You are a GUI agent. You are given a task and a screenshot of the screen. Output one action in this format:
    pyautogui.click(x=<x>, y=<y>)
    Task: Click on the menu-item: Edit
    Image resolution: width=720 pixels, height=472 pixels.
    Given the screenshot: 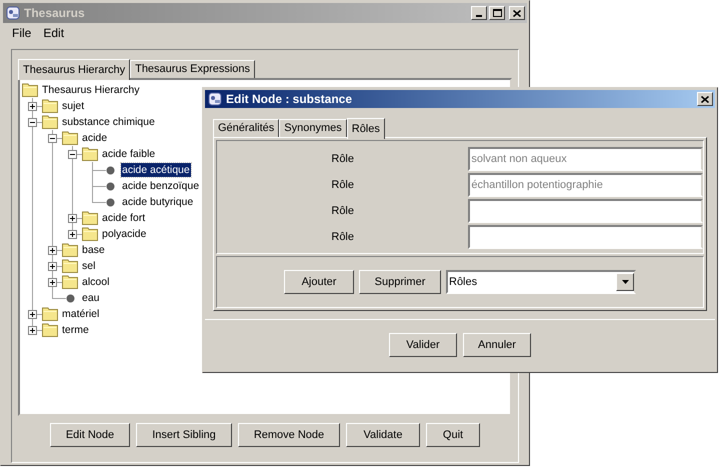 What is the action you would take?
    pyautogui.click(x=54, y=33)
    